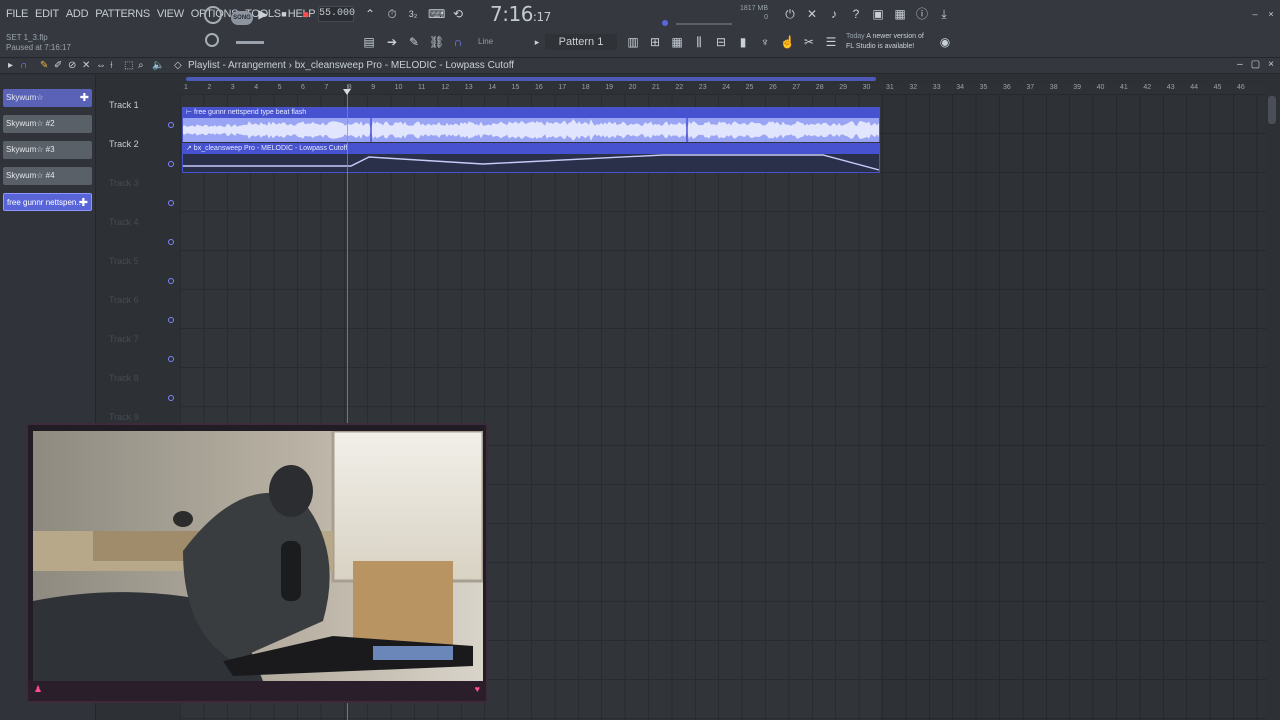 The height and width of the screenshot is (720, 1280). I want to click on tempo-display: 55.000, so click(336, 14).